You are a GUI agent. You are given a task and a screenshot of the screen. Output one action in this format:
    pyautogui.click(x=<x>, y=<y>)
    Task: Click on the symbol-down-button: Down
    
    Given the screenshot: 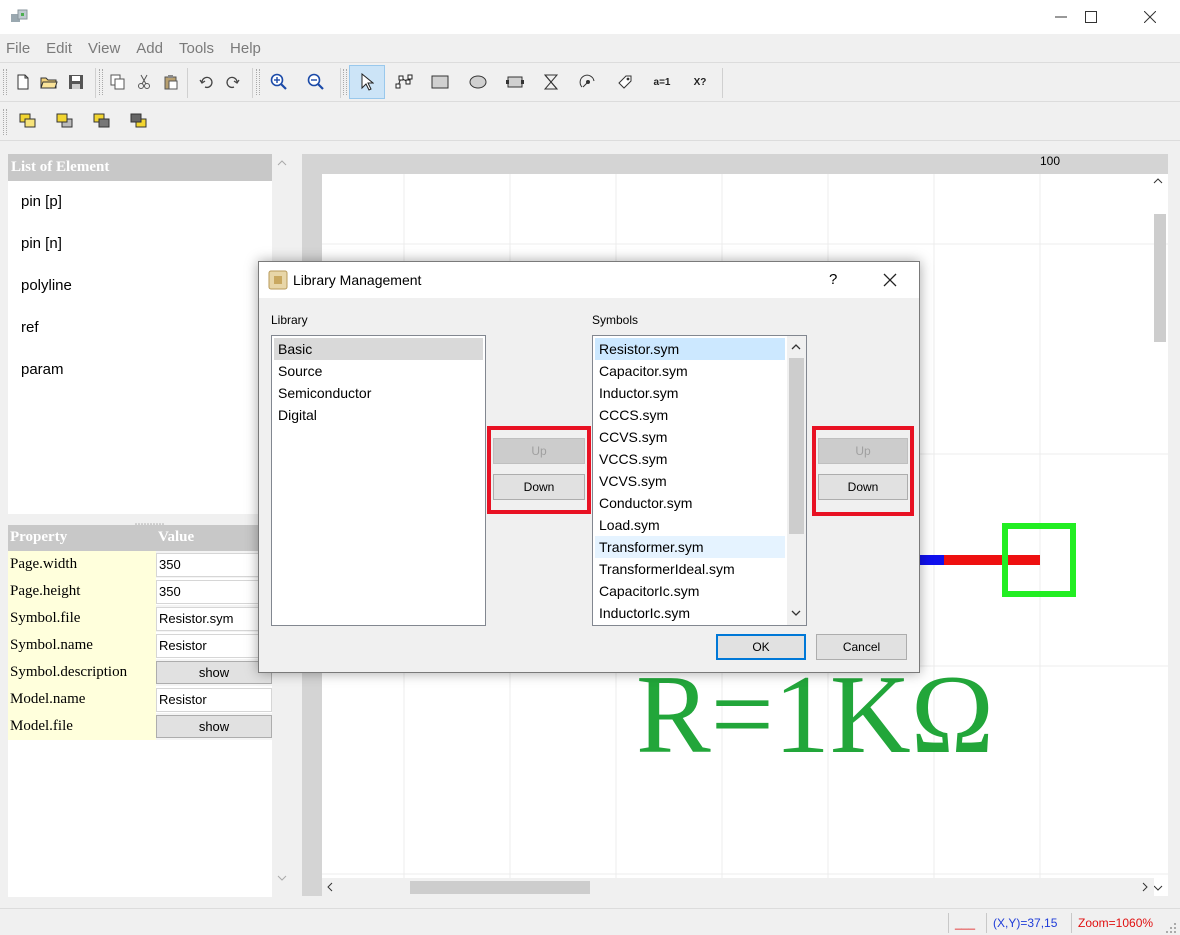 What is the action you would take?
    pyautogui.click(x=863, y=487)
    